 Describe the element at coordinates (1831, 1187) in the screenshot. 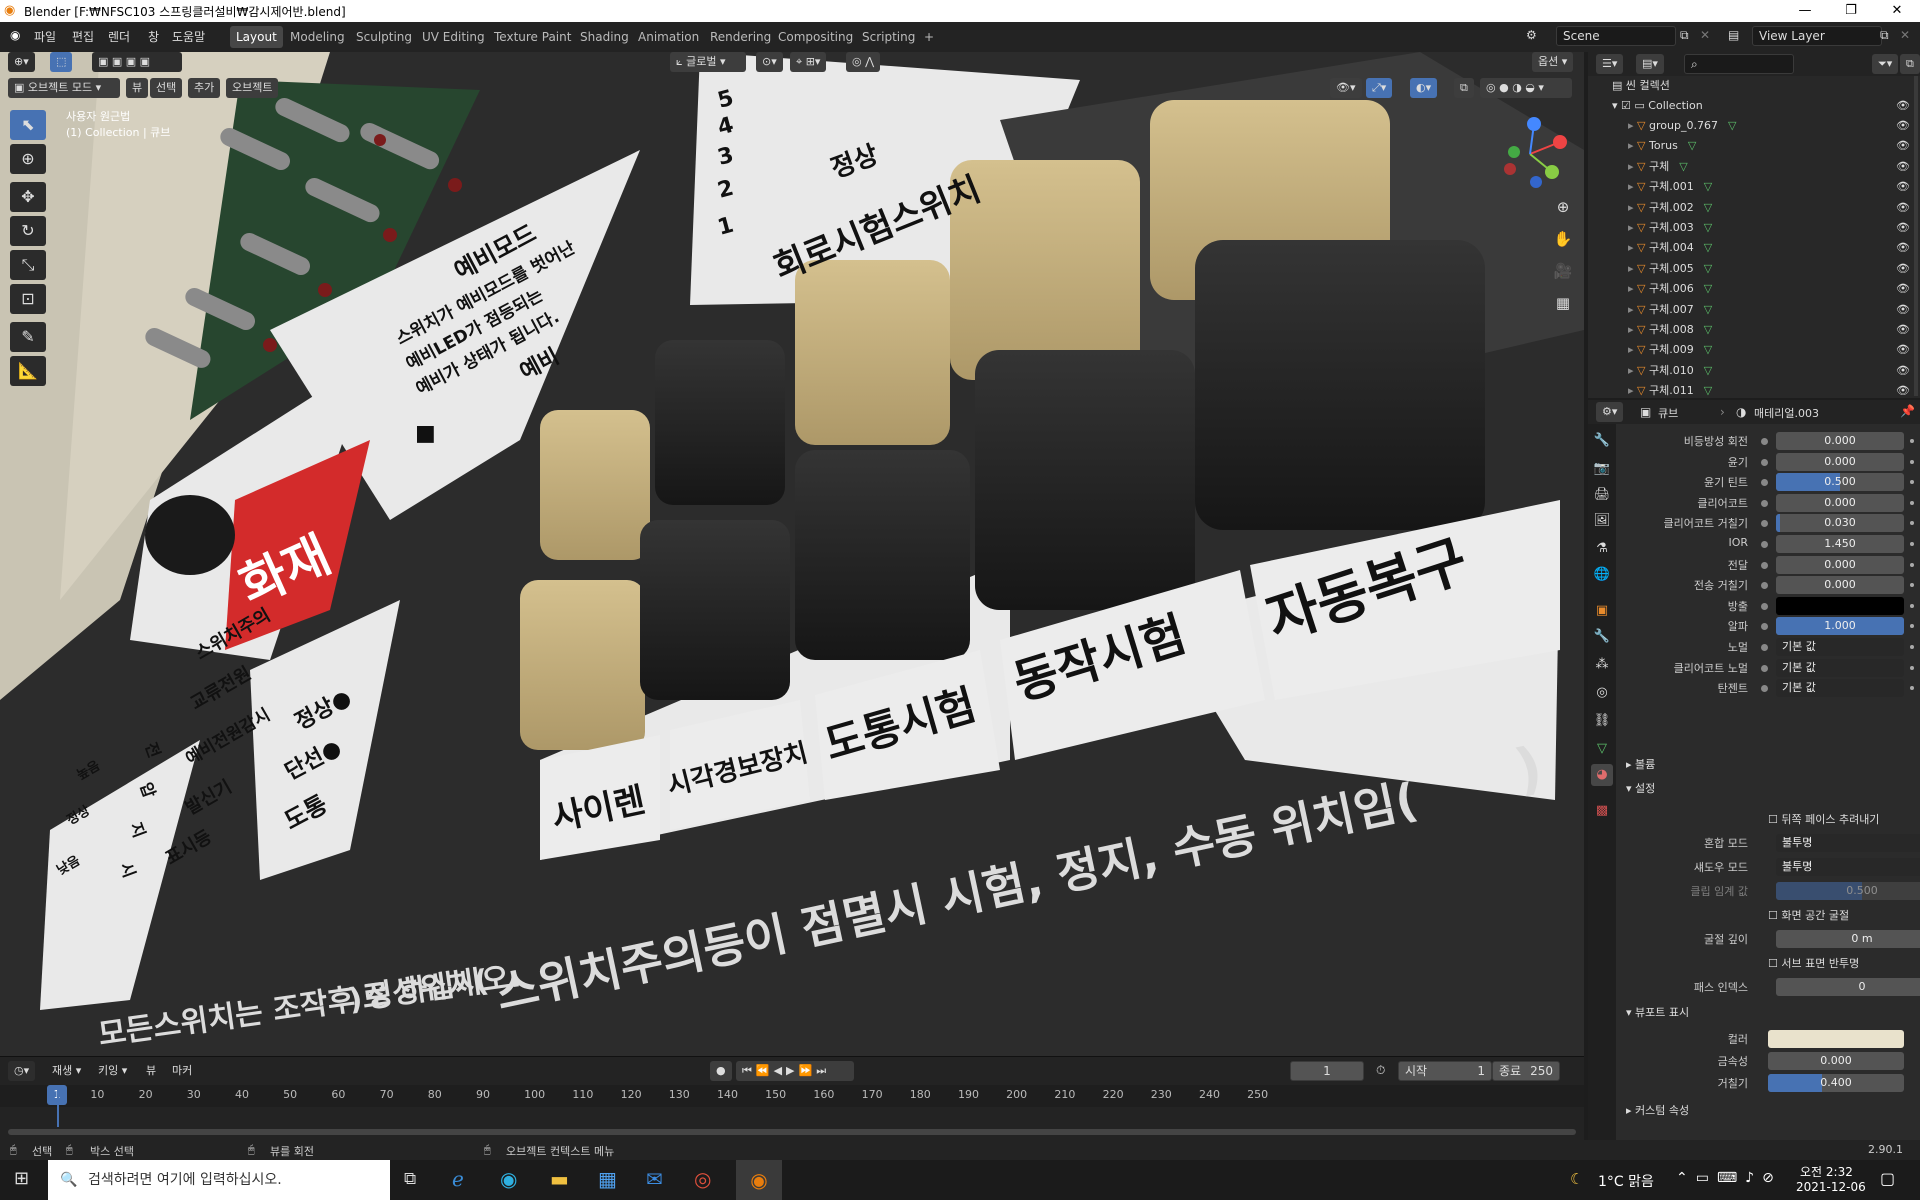

I see `clock-date: 2021-12-06` at that location.